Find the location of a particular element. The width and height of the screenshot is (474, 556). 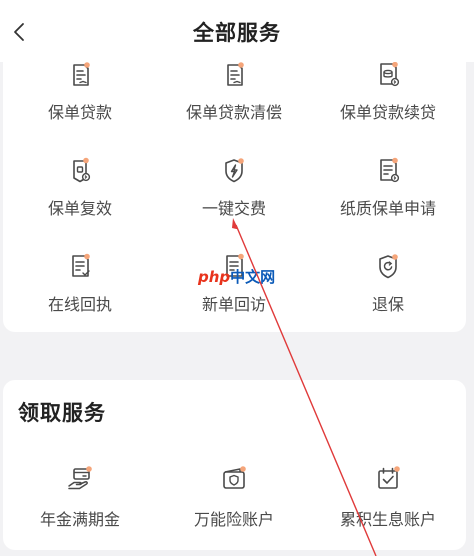

document-refresh-icon is located at coordinates (388, 171).